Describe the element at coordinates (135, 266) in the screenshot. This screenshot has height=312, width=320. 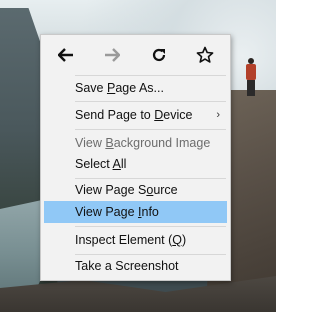
I see `menu-item-take-screenshot: Take a Screenshot` at that location.